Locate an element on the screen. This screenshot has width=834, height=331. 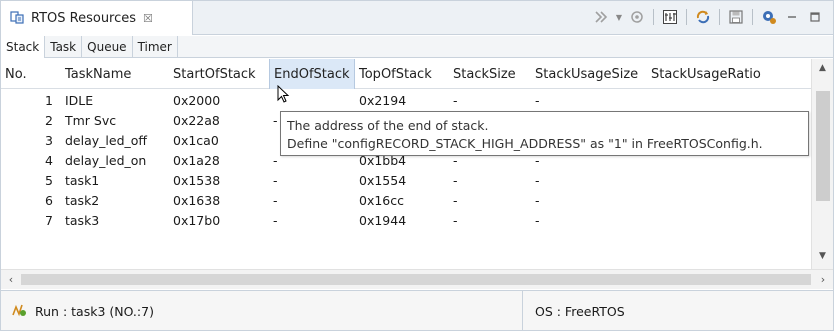
cell-startofstack: 0x1538 is located at coordinates (197, 180).